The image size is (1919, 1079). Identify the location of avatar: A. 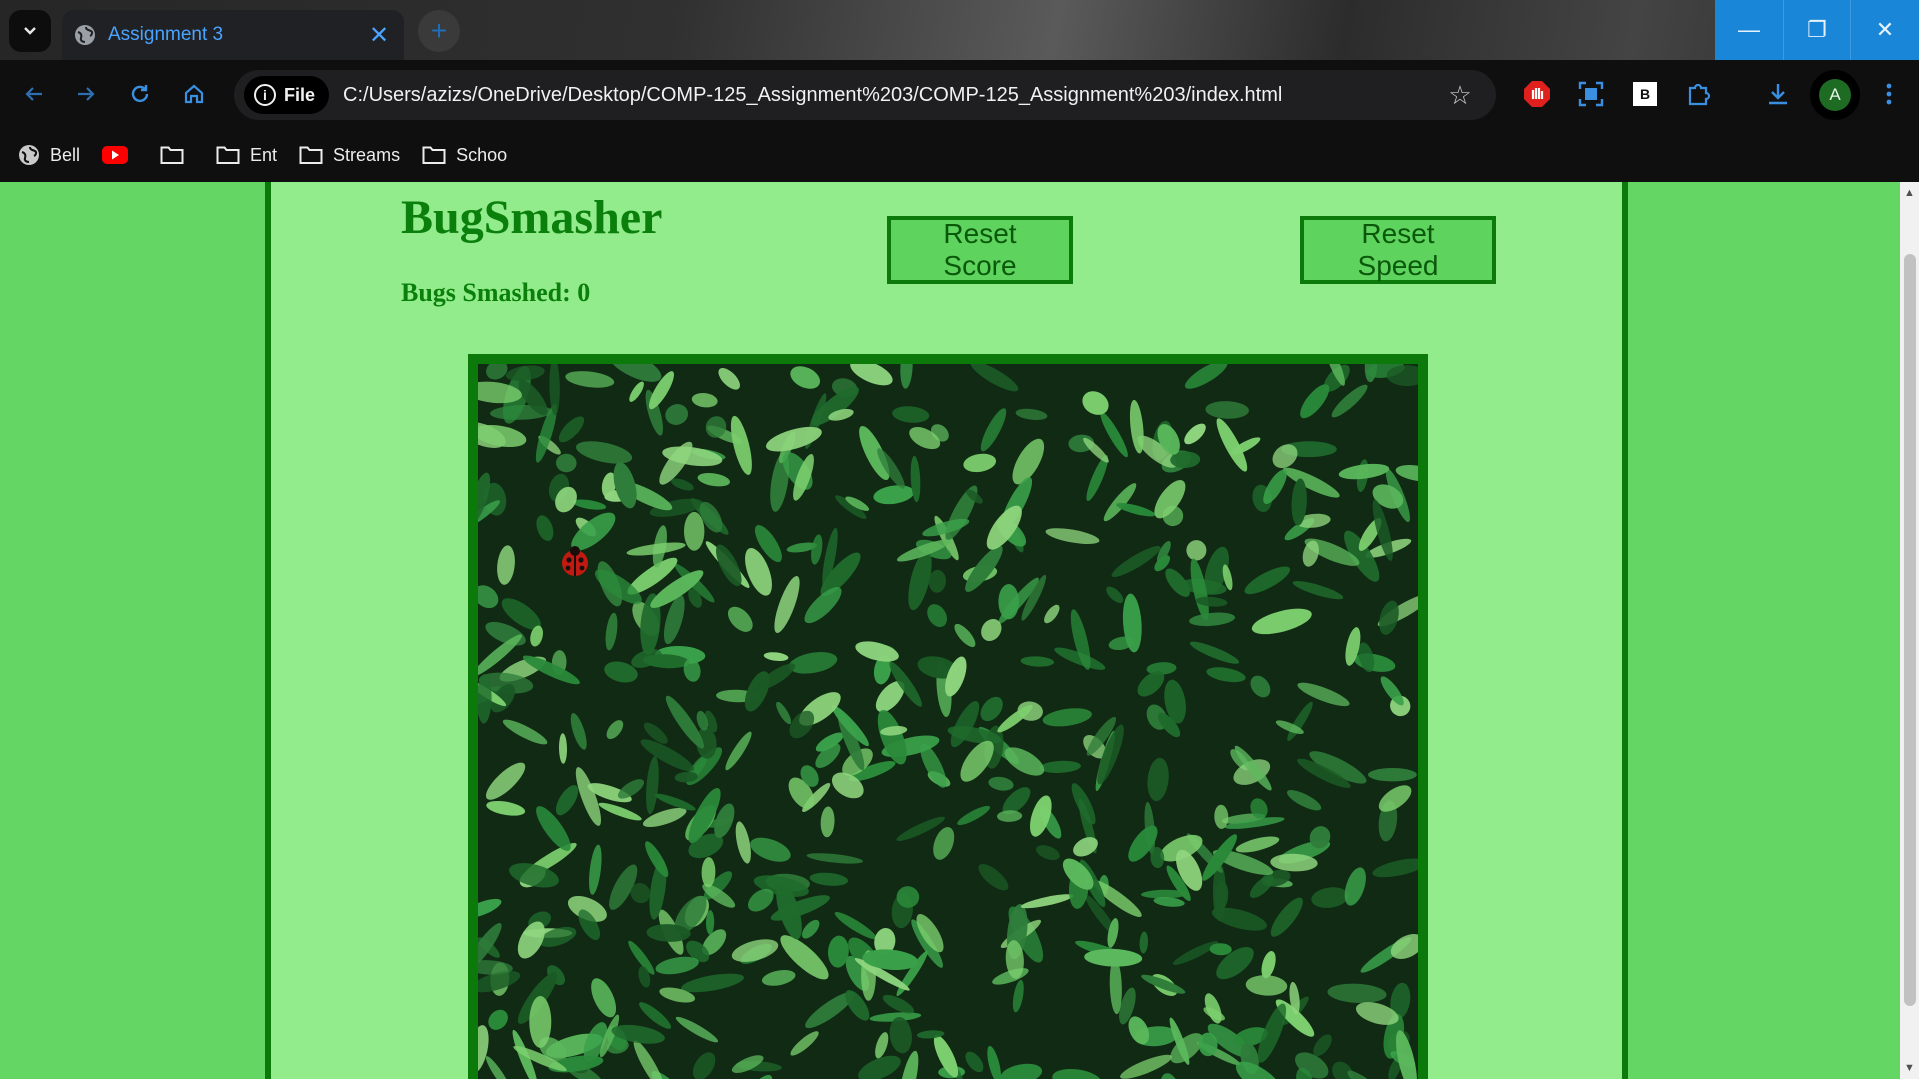
(1835, 95).